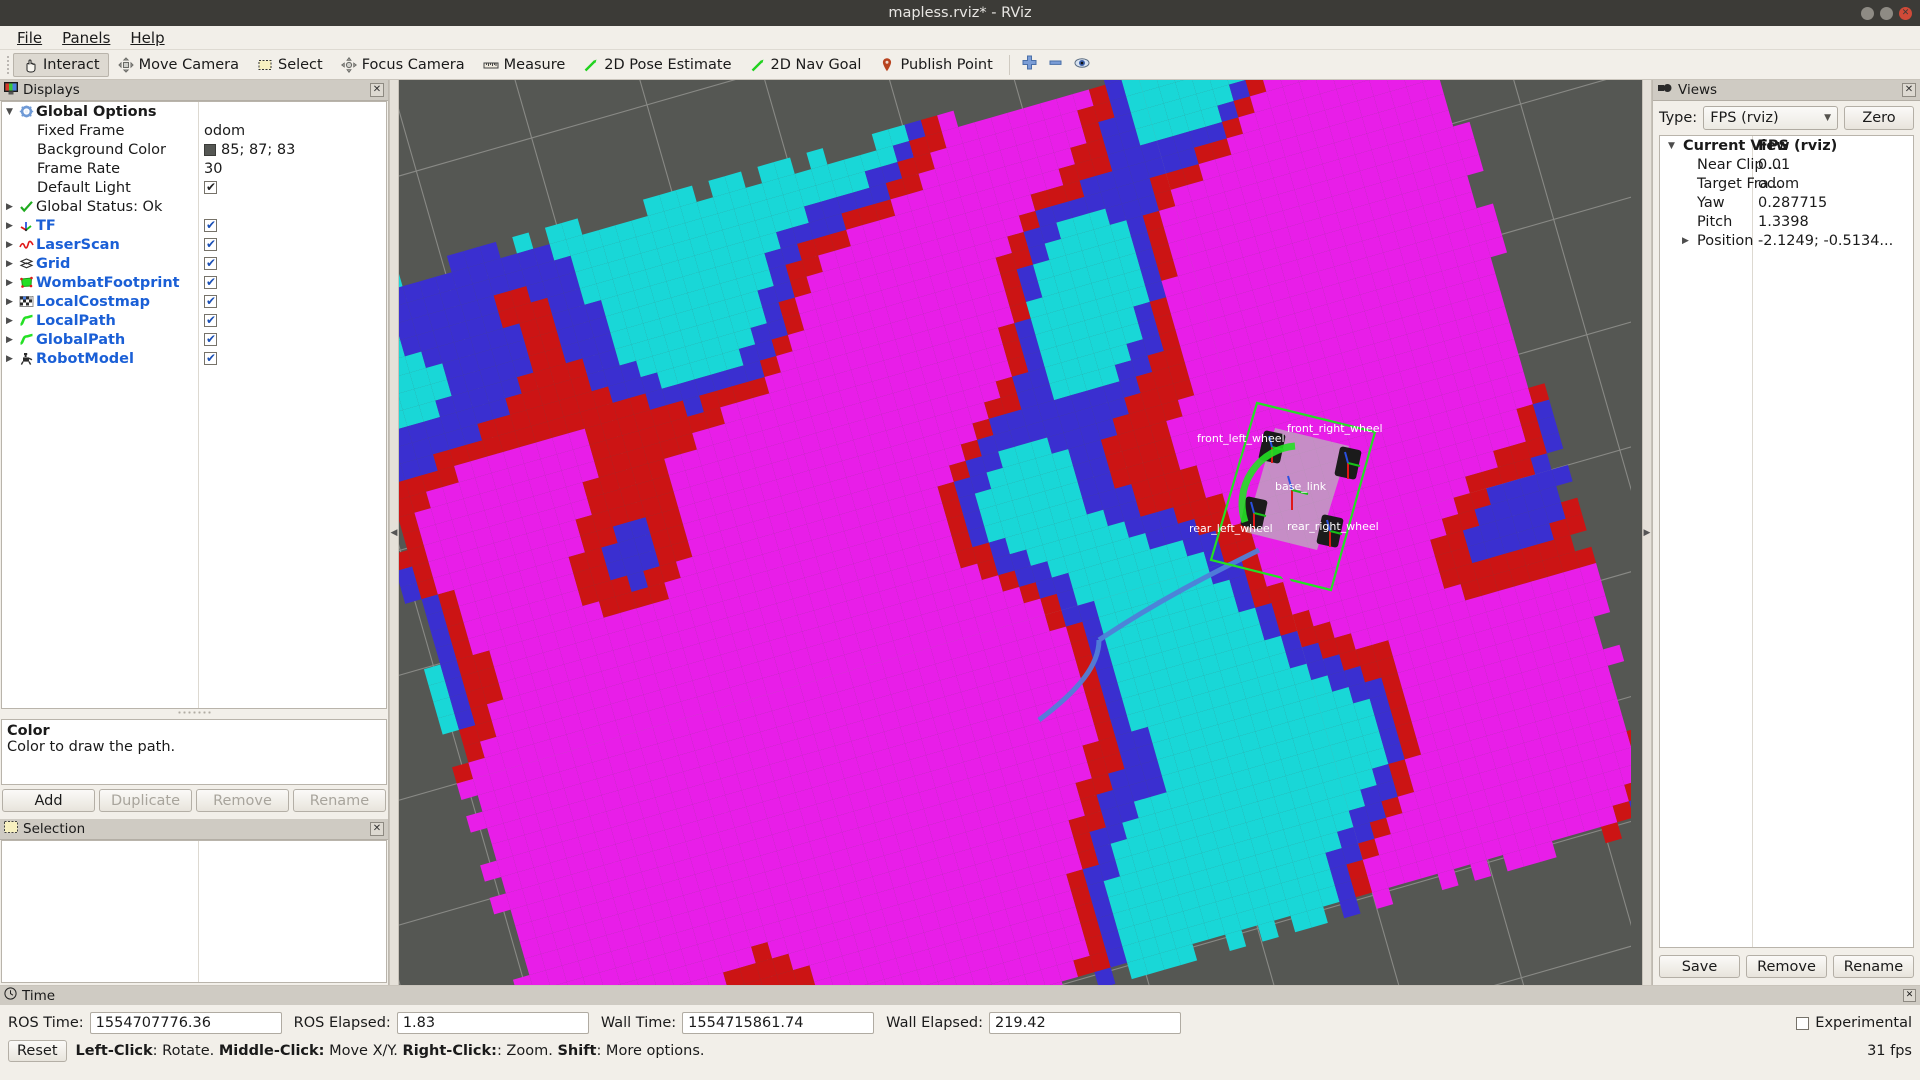 The width and height of the screenshot is (1920, 1080). I want to click on minimize-button, so click(1867, 13).